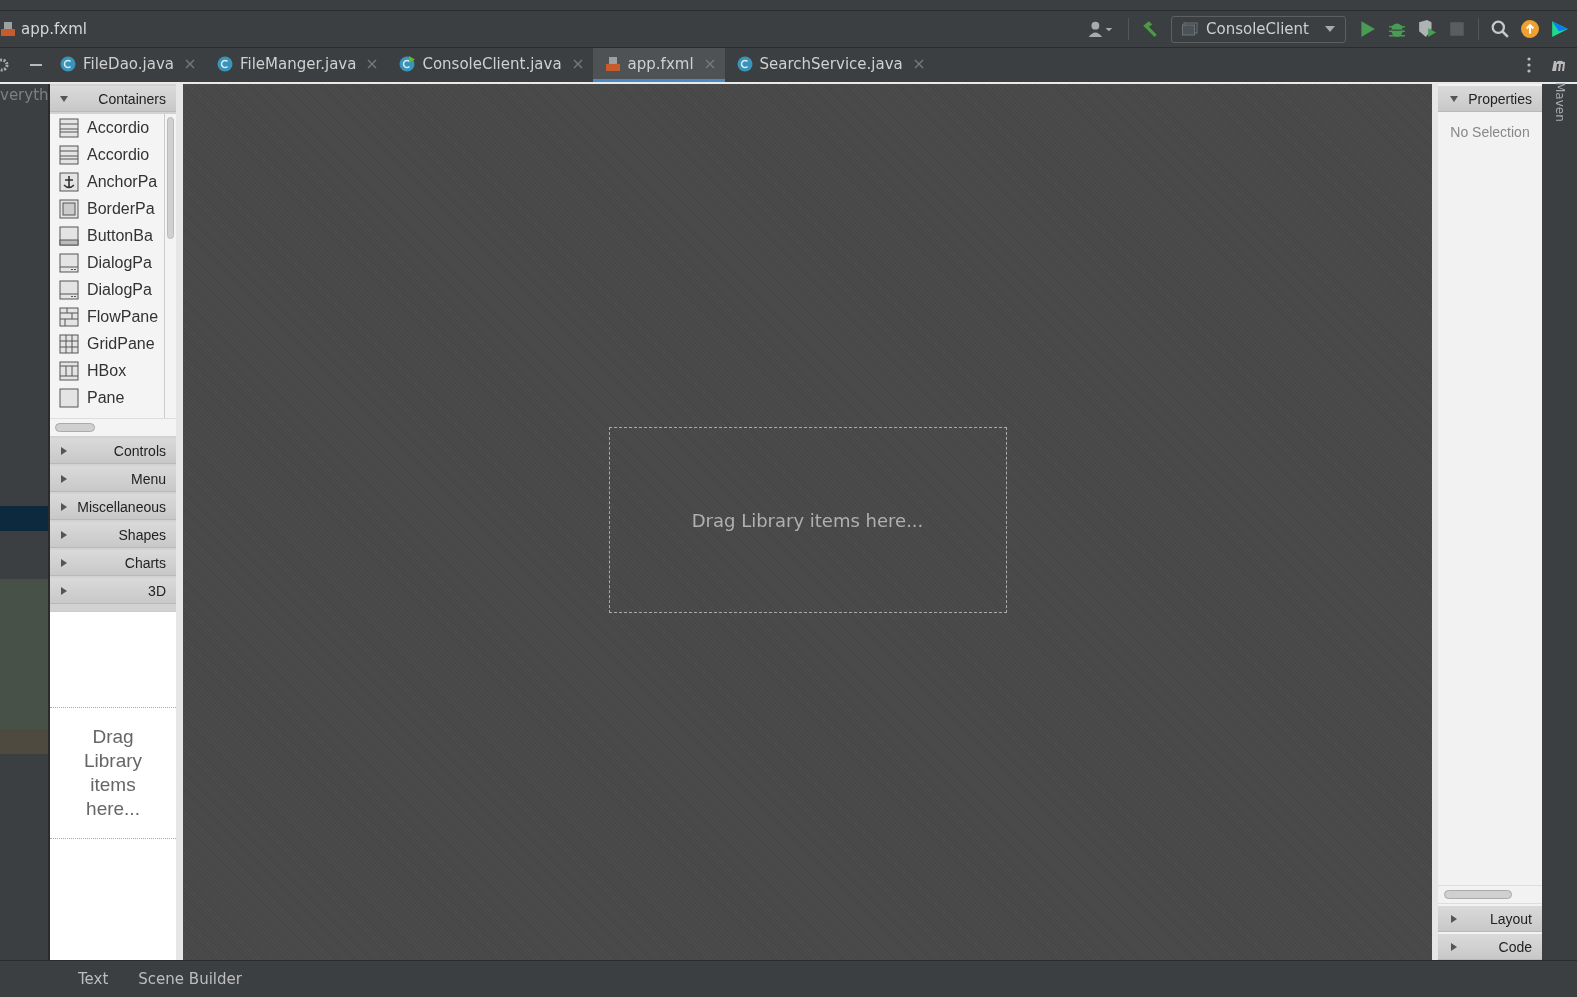 Image resolution: width=1577 pixels, height=997 pixels. I want to click on editor-tab: ConsoleClient.java, so click(490, 65).